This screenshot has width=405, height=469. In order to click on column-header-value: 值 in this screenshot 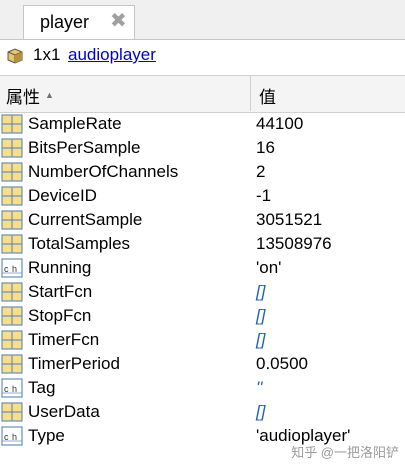, I will do `click(267, 95)`.